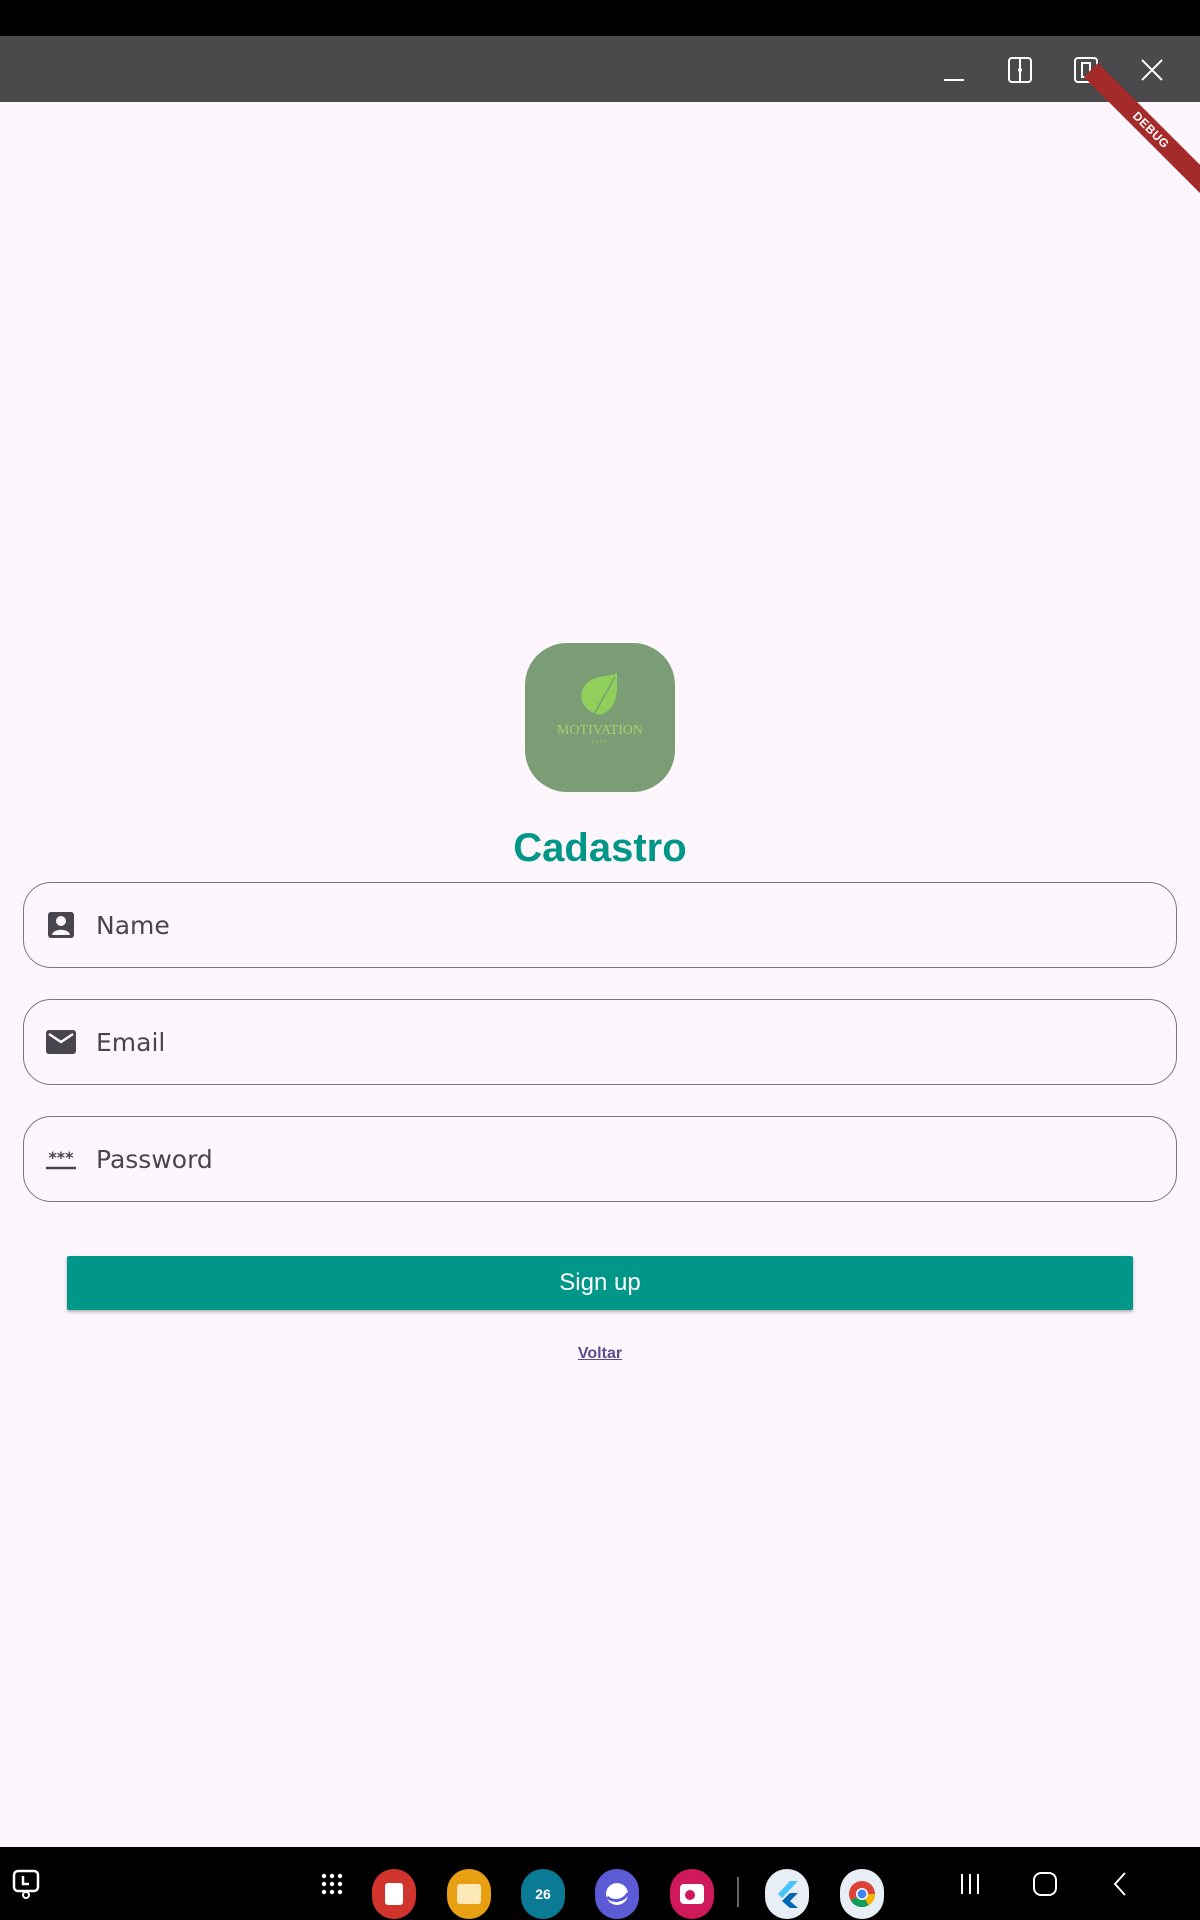 This screenshot has height=1920, width=1200. I want to click on name-field, so click(600, 925).